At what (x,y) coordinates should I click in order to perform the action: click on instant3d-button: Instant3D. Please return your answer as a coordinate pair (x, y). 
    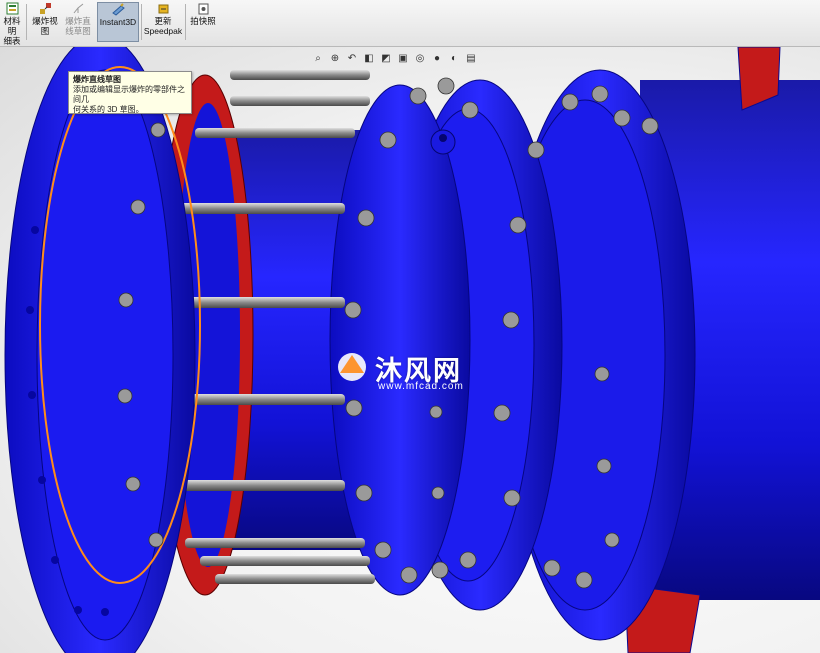
    Looking at the image, I should click on (118, 22).